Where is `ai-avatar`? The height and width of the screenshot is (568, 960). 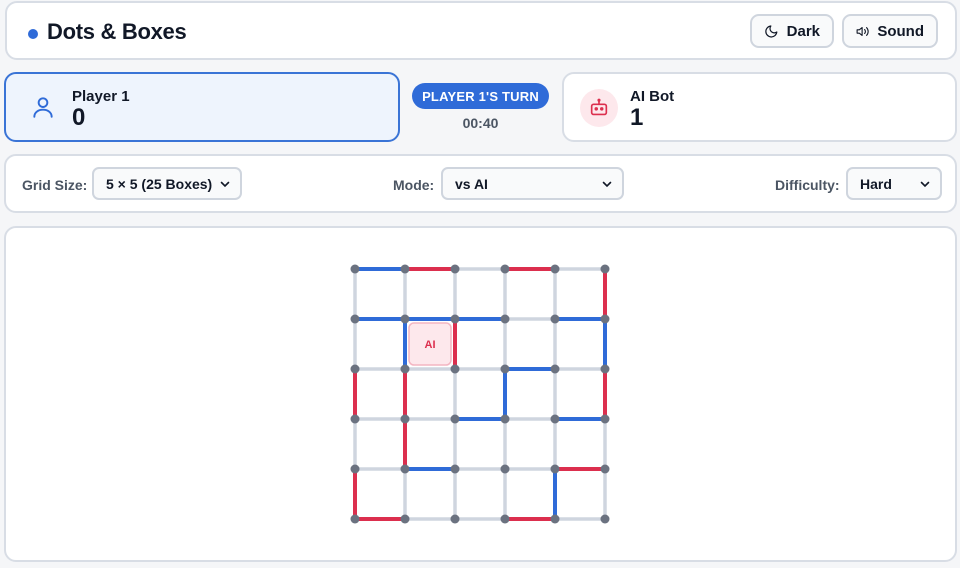 ai-avatar is located at coordinates (599, 108).